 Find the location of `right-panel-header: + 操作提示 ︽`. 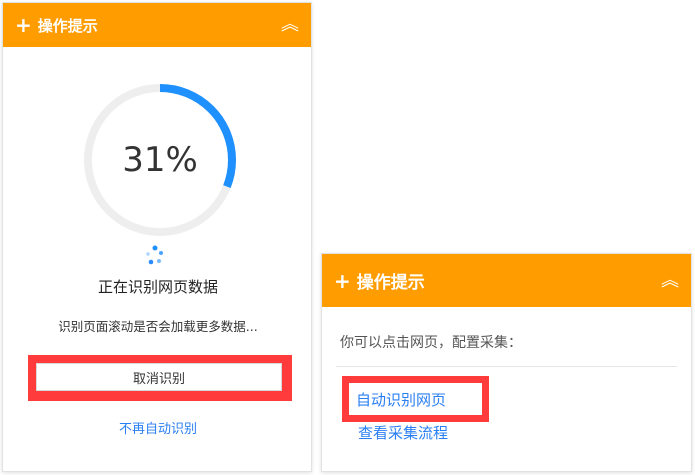

right-panel-header: + 操作提示 ︽ is located at coordinates (506, 280).